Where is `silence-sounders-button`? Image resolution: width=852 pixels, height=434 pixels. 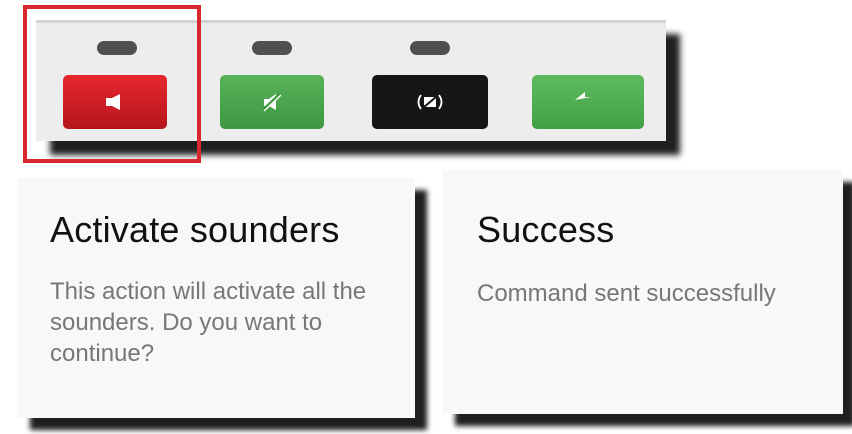 silence-sounders-button is located at coordinates (430, 102).